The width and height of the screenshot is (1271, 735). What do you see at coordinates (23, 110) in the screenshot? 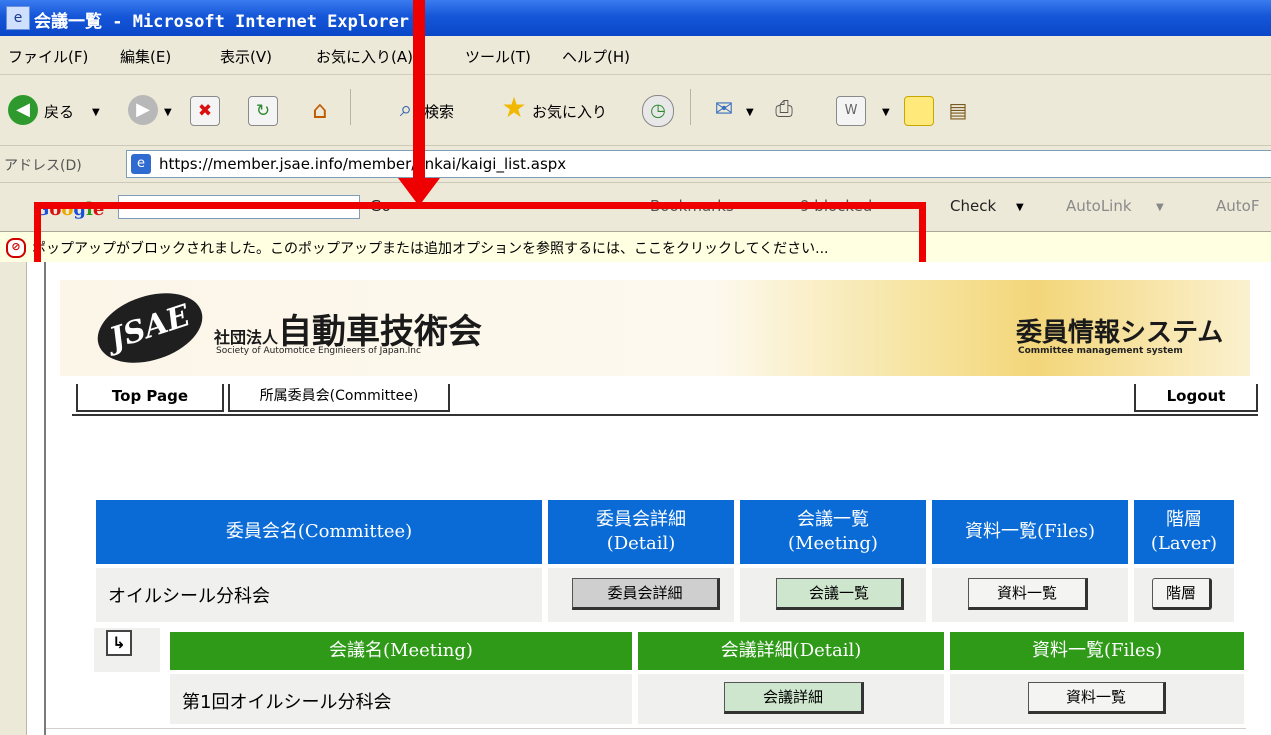
I see `back-icon: ◀` at bounding box center [23, 110].